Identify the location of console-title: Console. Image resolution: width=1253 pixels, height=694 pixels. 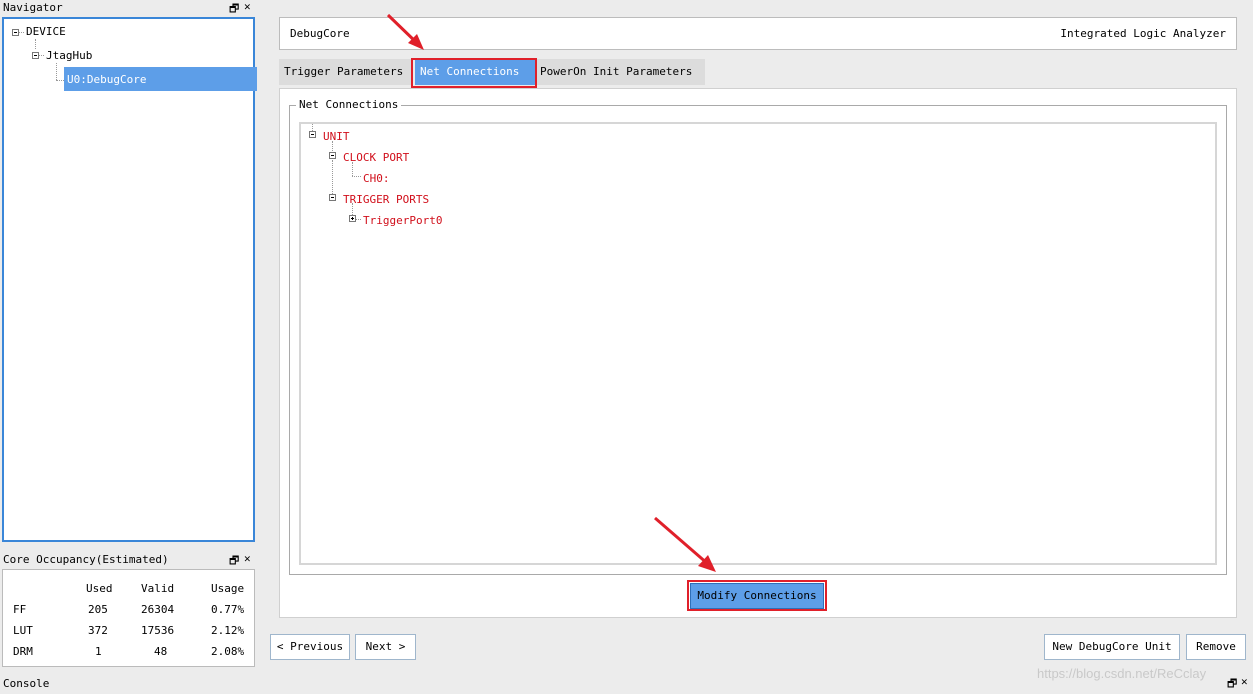
(26, 683).